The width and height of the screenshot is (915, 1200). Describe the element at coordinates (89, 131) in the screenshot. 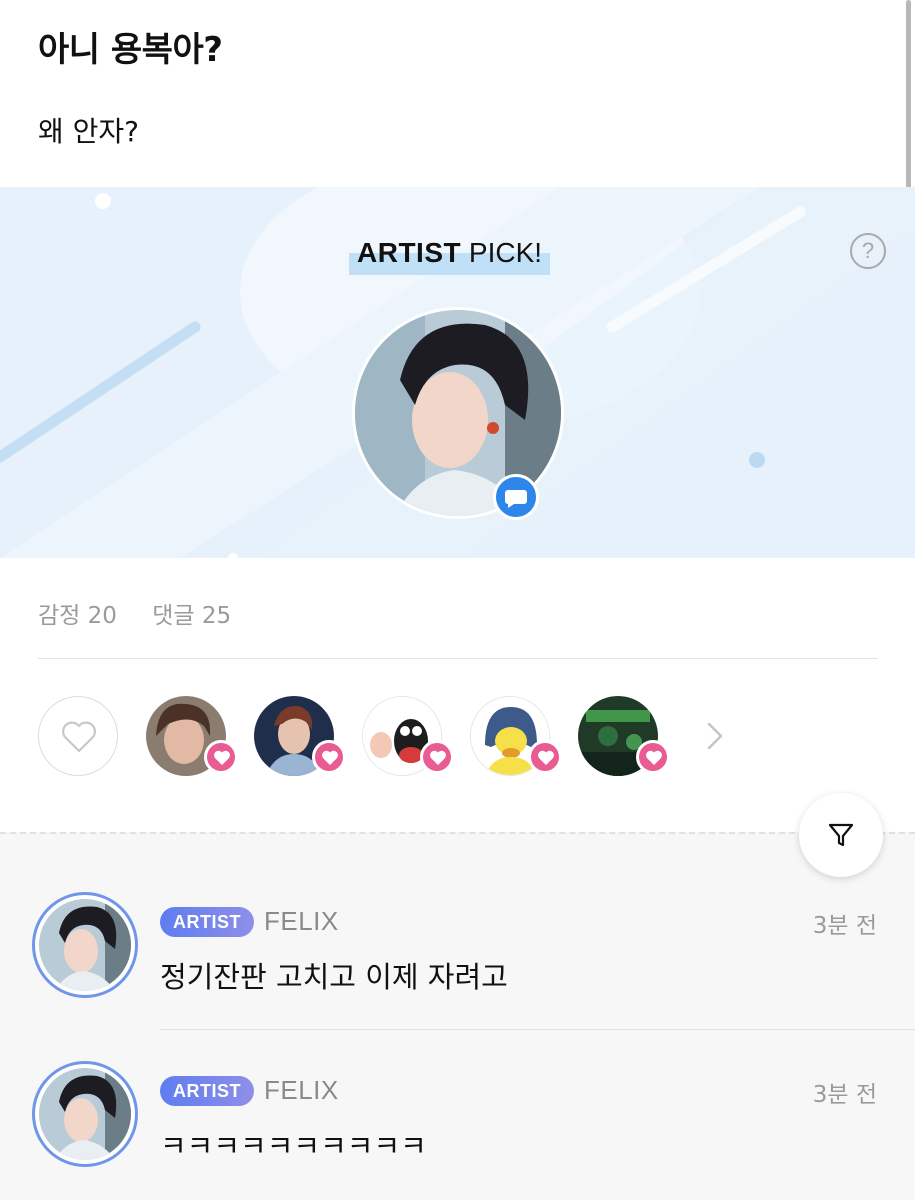

I see `post-body: 왜 안자?` at that location.